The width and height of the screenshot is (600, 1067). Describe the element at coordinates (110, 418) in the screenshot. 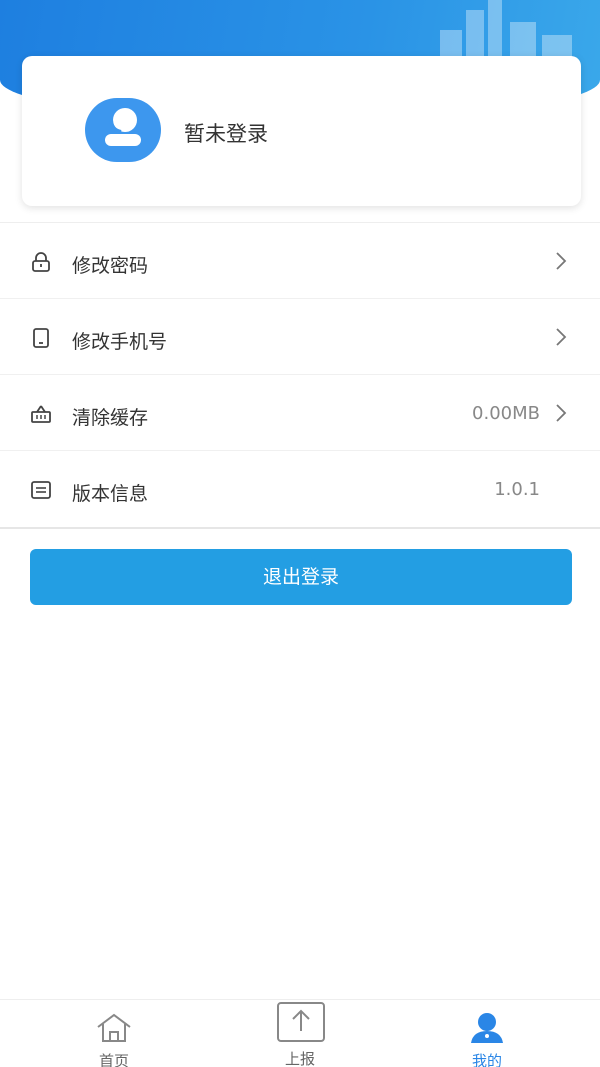

I see `menu-item-label: 清除缓存` at that location.